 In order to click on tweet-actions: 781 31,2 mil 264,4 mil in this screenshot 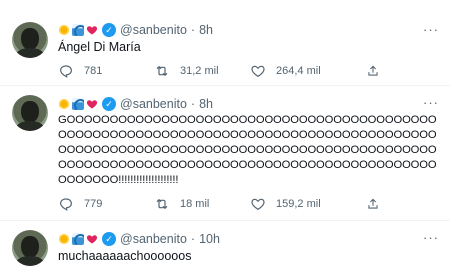, I will do `click(222, 71)`.